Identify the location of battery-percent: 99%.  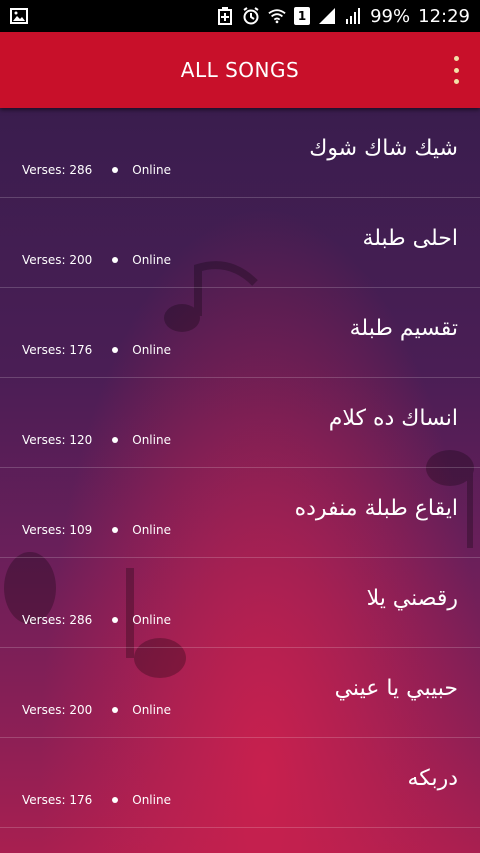
(390, 16).